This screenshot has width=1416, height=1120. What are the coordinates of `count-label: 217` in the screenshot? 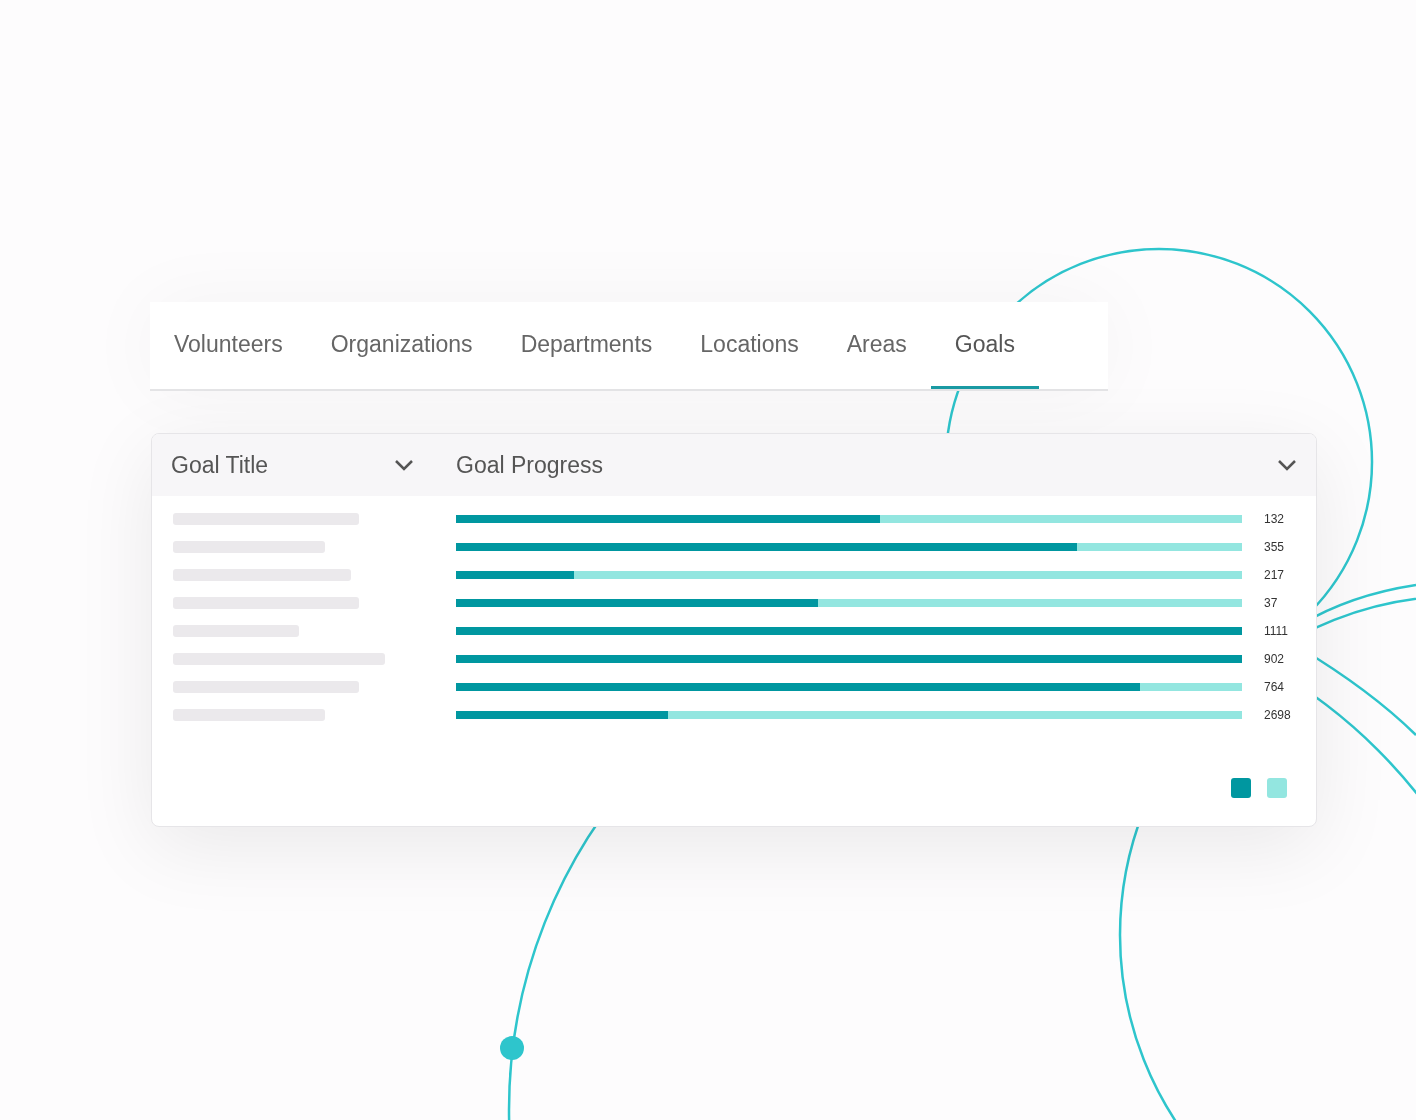 It's located at (1274, 575).